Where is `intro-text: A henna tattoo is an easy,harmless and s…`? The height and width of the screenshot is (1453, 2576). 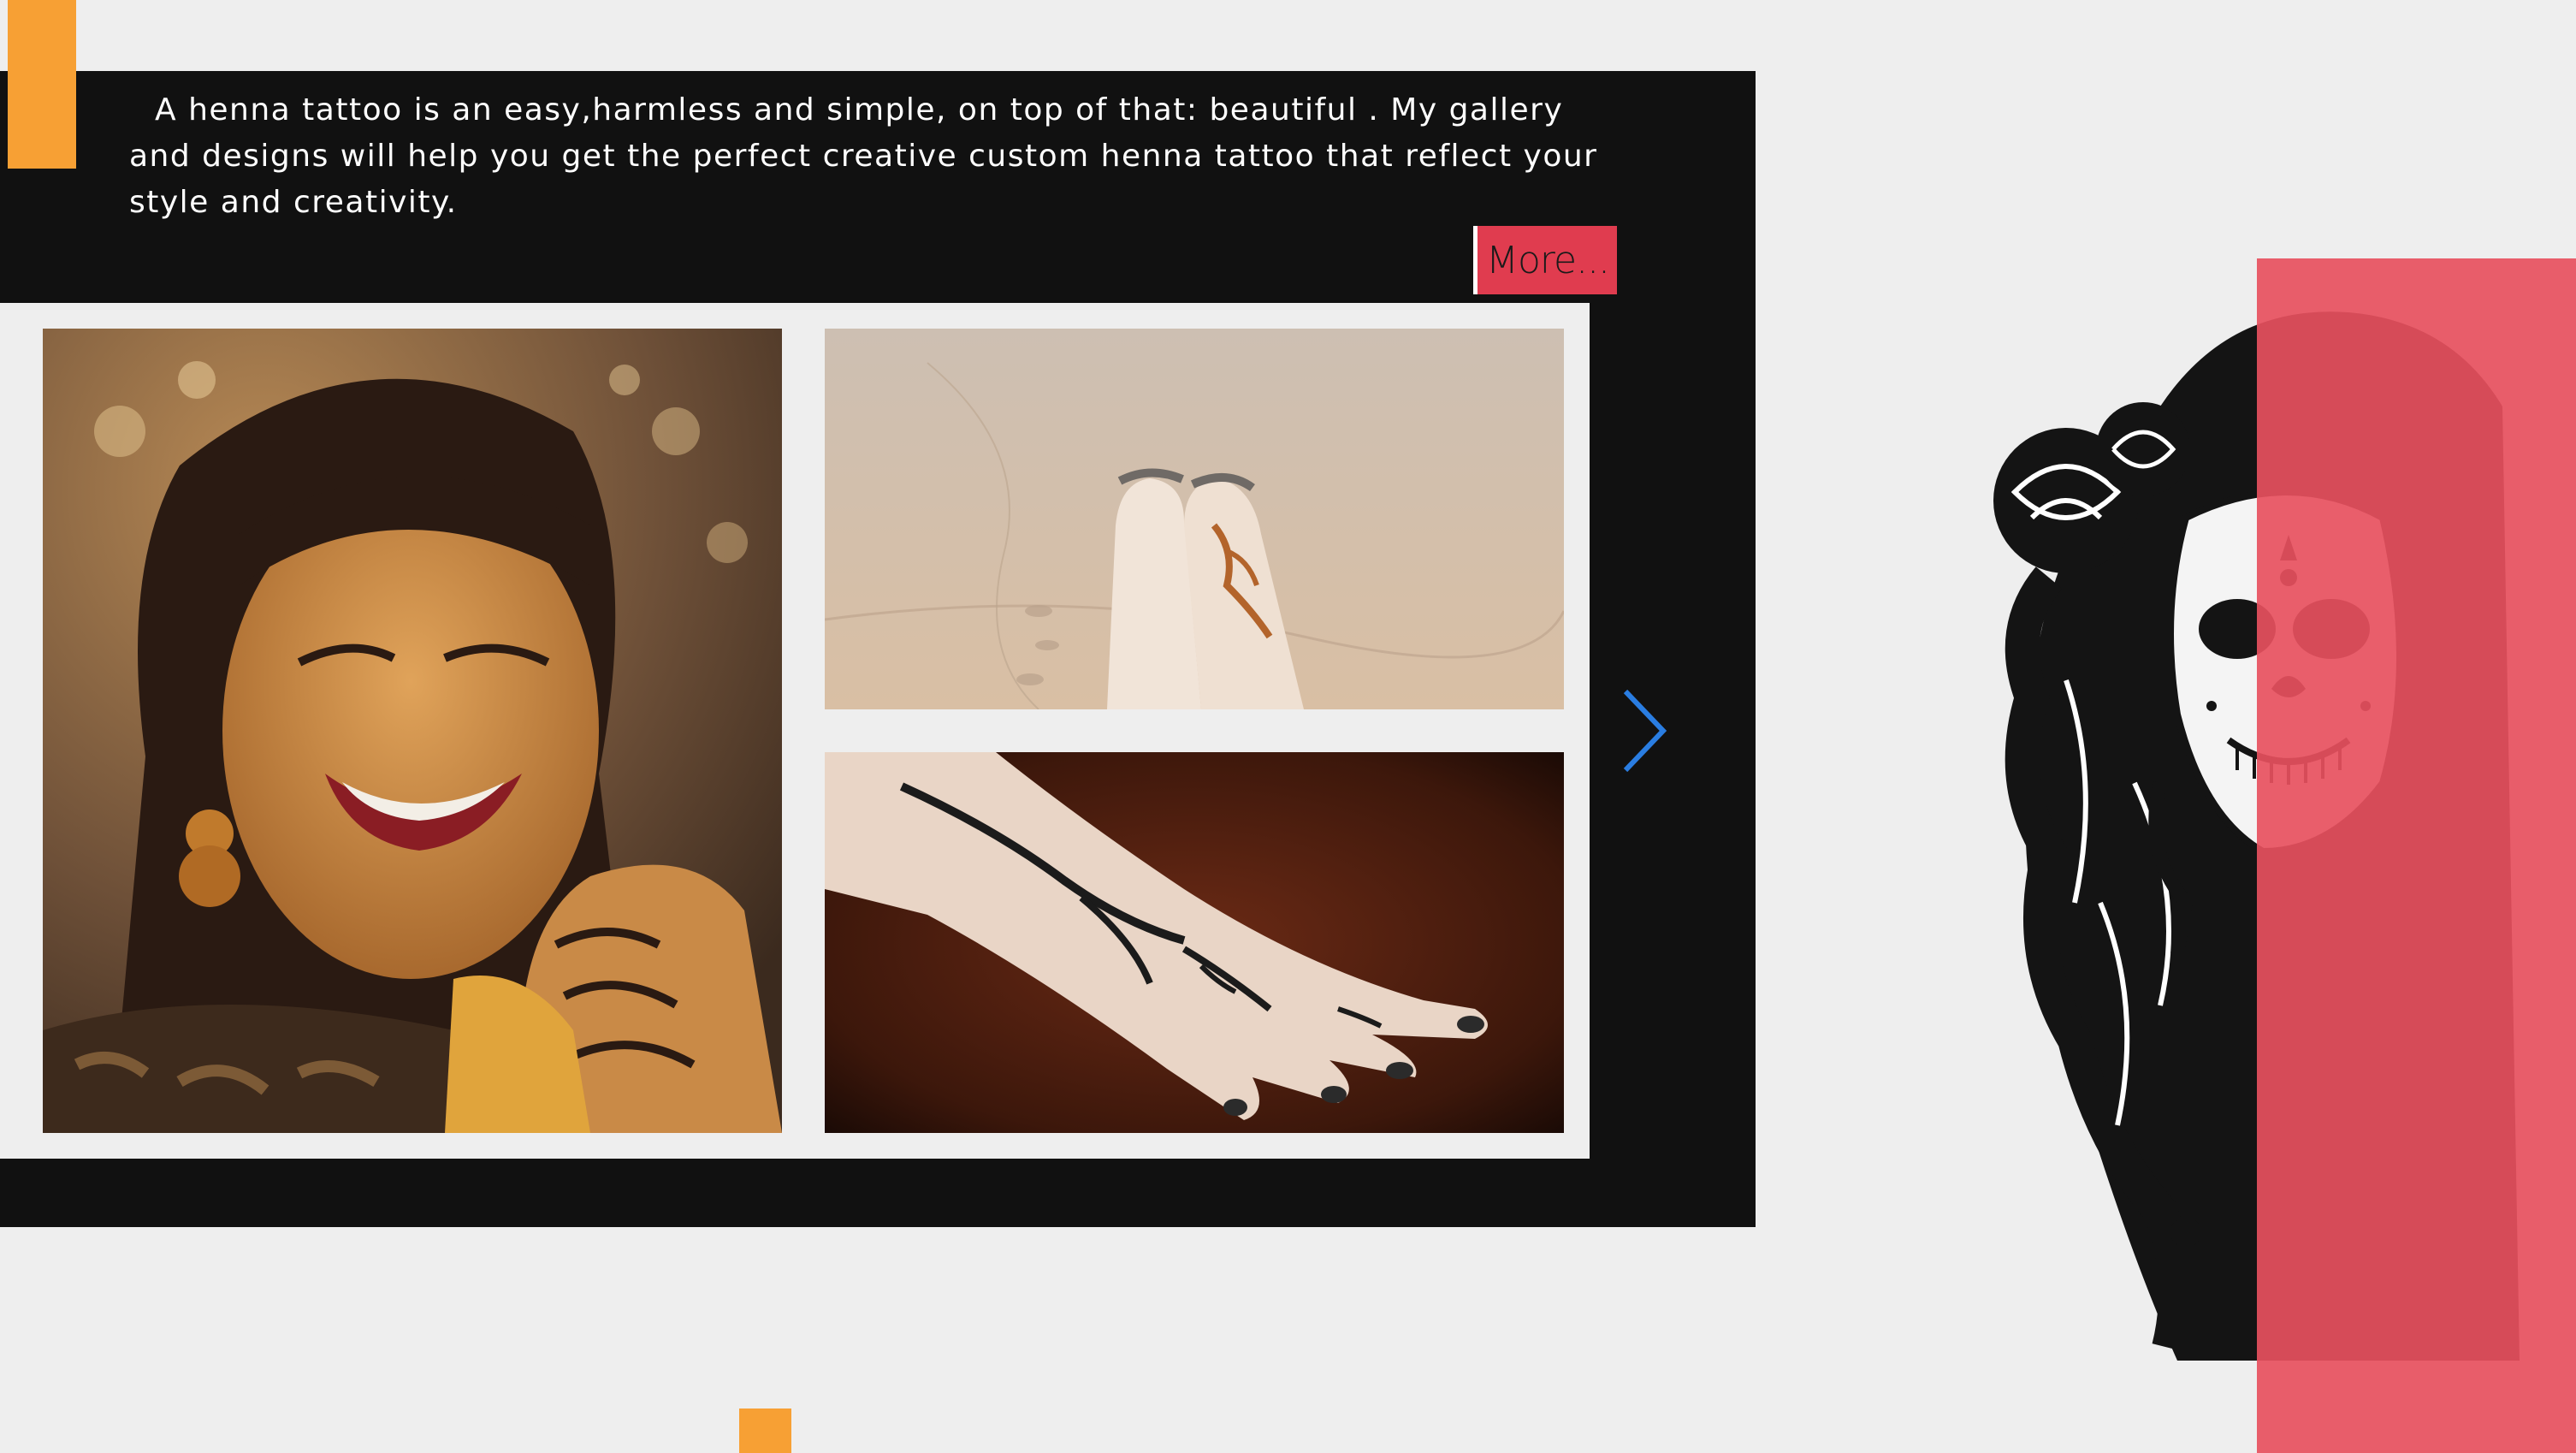
intro-text: A henna tattoo is an easy,harmless and s… is located at coordinates (863, 156).